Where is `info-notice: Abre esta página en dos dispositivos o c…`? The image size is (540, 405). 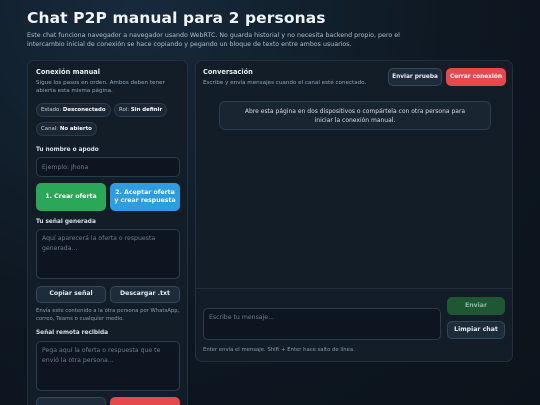
info-notice: Abre esta página en dos dispositivos o c… is located at coordinates (355, 115).